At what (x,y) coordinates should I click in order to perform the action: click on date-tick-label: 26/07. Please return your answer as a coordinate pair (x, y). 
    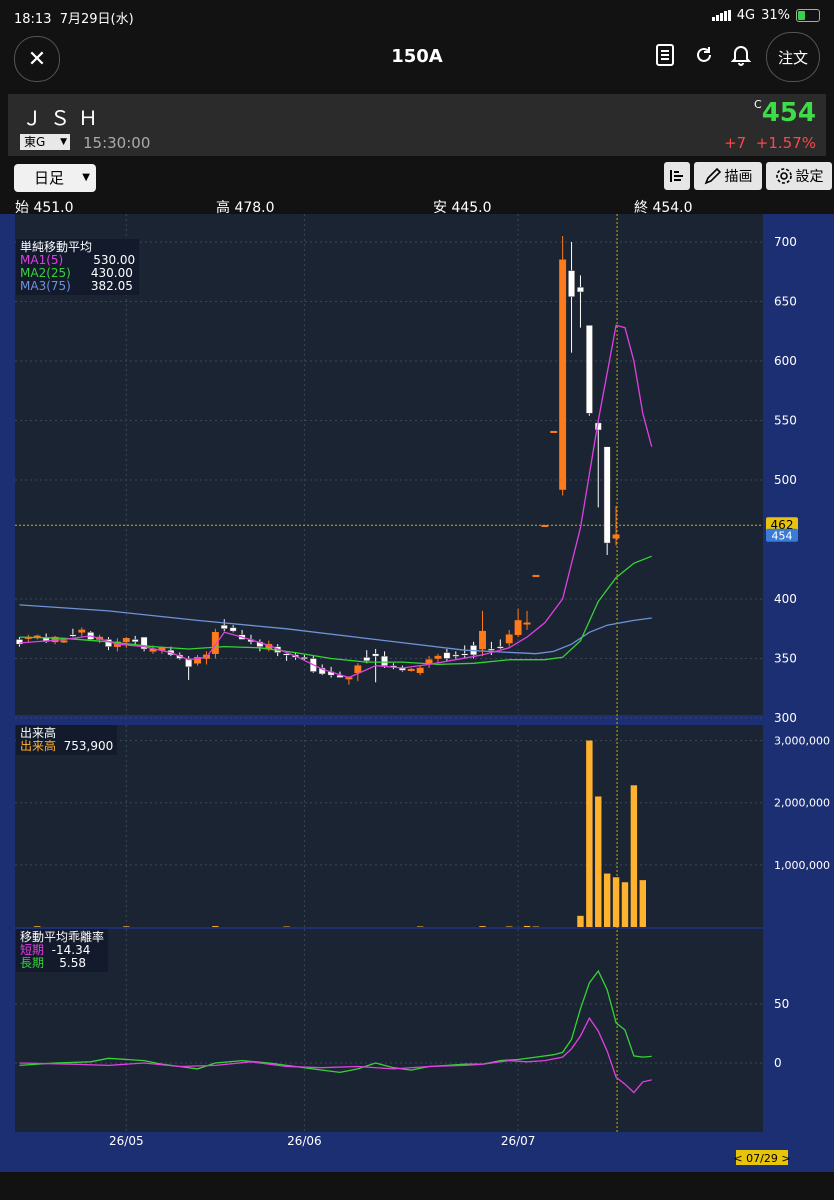
    Looking at the image, I should click on (518, 1141).